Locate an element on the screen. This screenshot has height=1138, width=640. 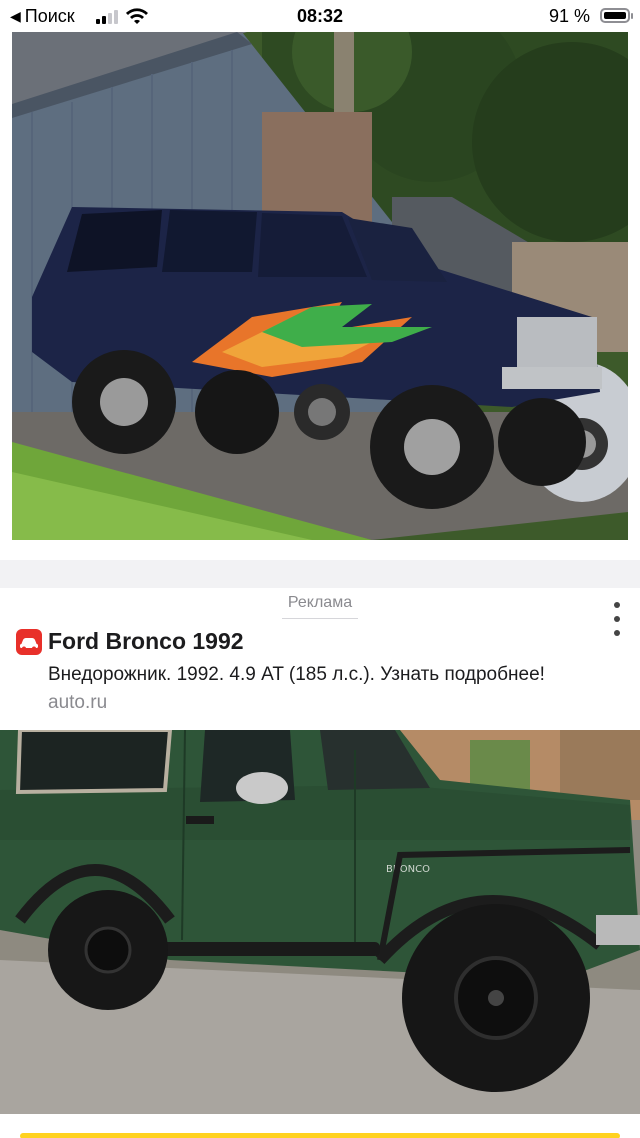
clock: 08:32 is located at coordinates (320, 16).